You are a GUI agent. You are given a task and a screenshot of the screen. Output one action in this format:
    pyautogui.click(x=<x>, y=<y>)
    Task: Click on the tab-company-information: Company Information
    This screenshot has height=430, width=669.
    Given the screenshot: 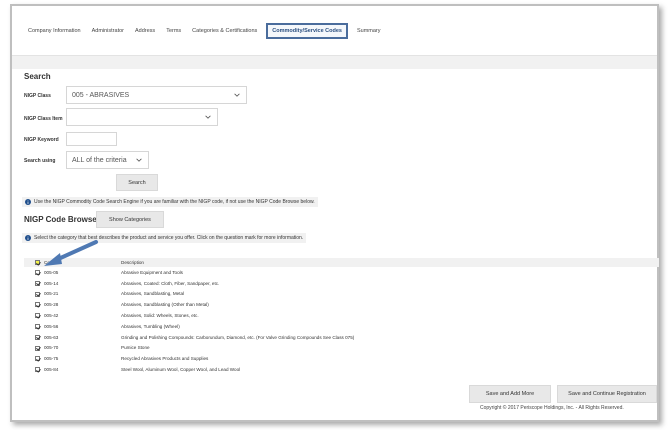 What is the action you would take?
    pyautogui.click(x=54, y=31)
    